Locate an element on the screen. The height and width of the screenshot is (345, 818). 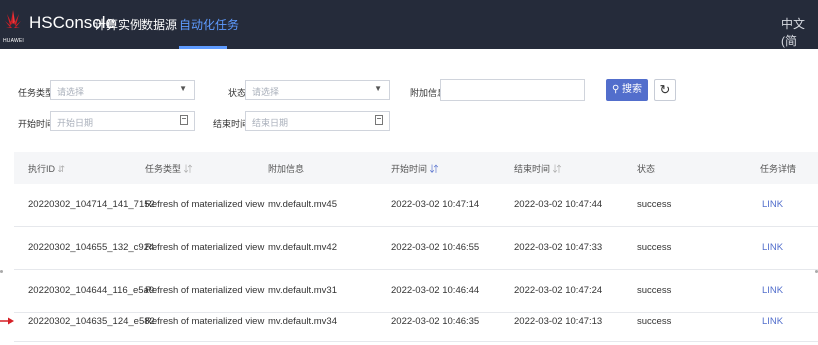
col-header-label: 结束时间 is located at coordinates (532, 169).